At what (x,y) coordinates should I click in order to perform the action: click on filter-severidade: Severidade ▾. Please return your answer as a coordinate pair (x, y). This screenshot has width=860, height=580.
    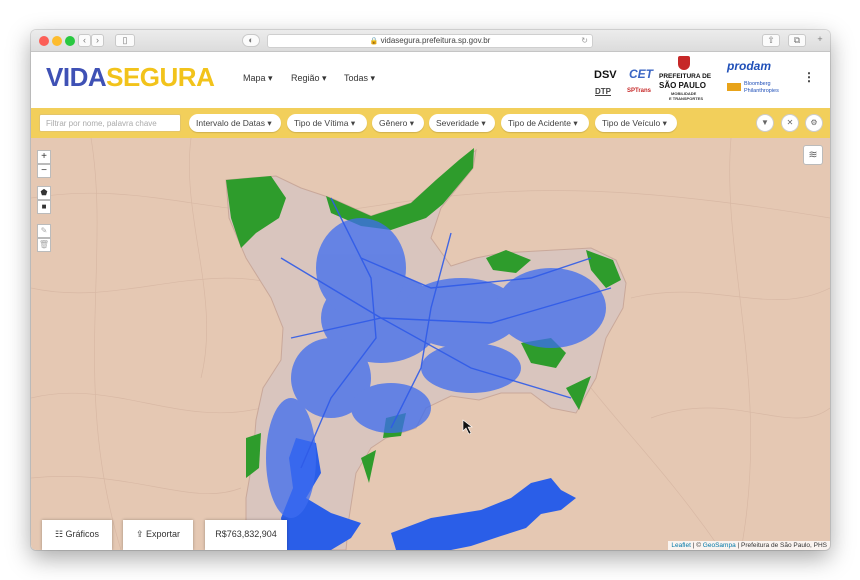
    Looking at the image, I should click on (462, 123).